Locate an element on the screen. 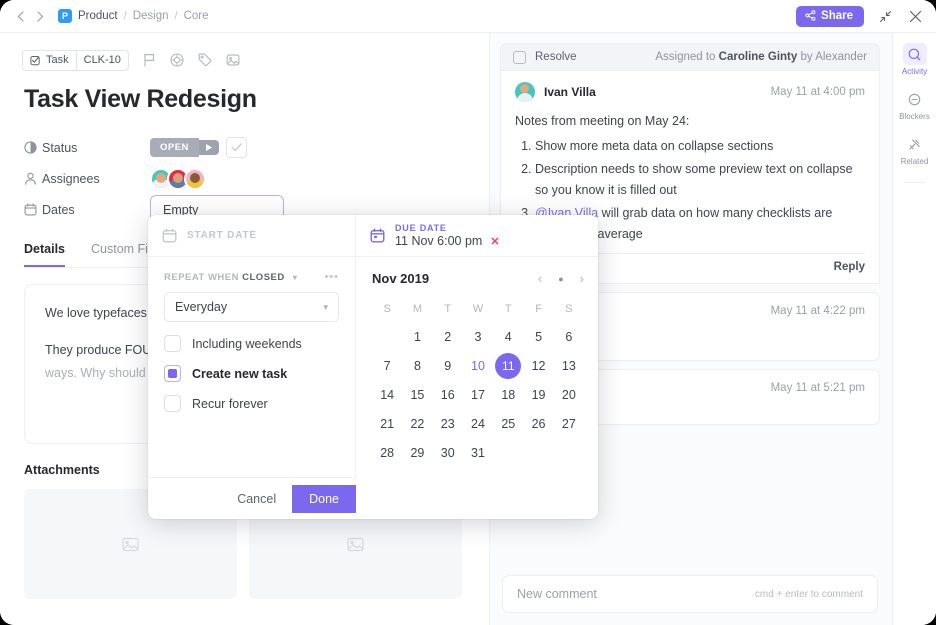  calendar-day: 15 is located at coordinates (417, 394).